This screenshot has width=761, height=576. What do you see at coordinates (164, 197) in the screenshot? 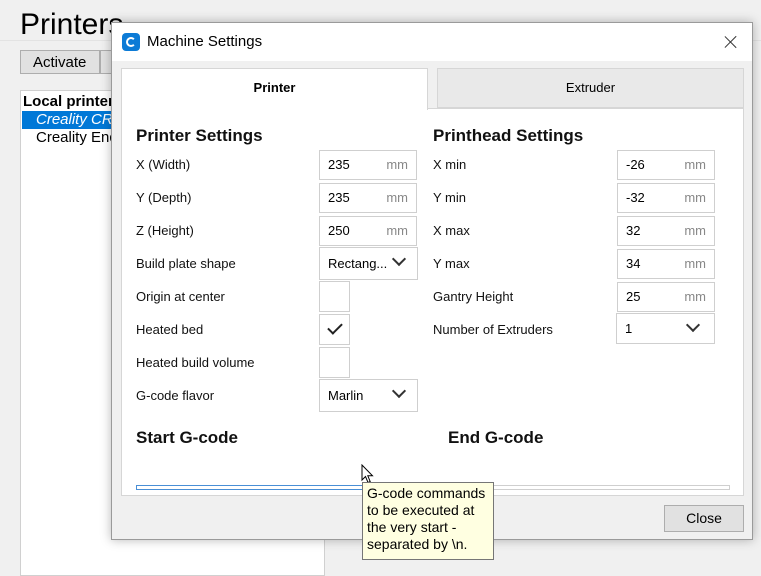
I see `y-depth-label: Y (Depth)` at bounding box center [164, 197].